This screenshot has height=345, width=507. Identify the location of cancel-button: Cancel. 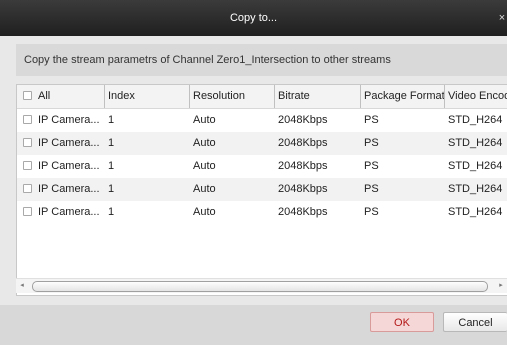
(475, 322).